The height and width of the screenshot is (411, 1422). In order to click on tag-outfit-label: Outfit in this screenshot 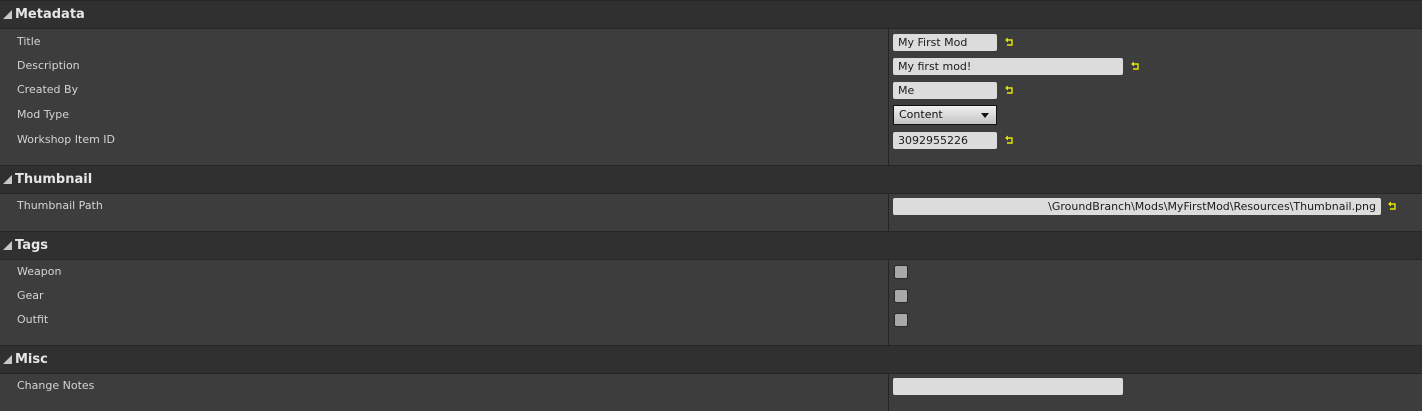, I will do `click(33, 319)`.